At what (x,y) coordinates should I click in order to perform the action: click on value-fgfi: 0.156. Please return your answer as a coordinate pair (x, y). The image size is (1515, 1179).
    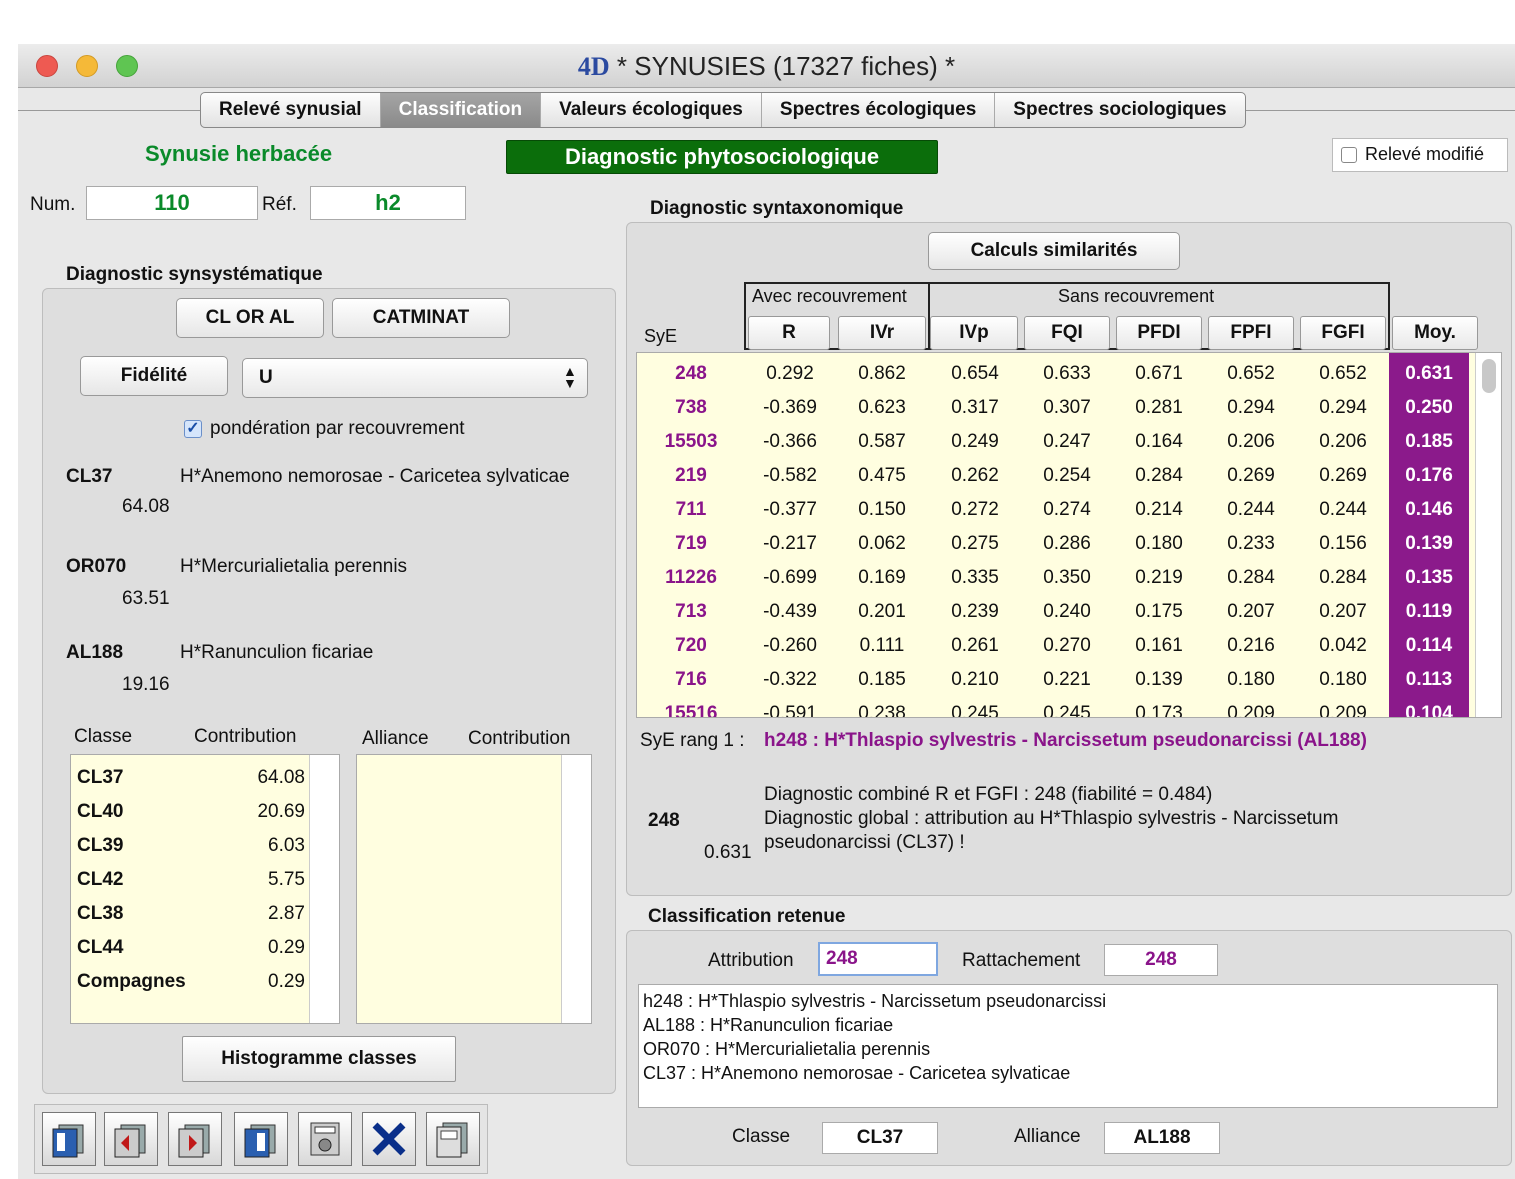
    Looking at the image, I should click on (1343, 543).